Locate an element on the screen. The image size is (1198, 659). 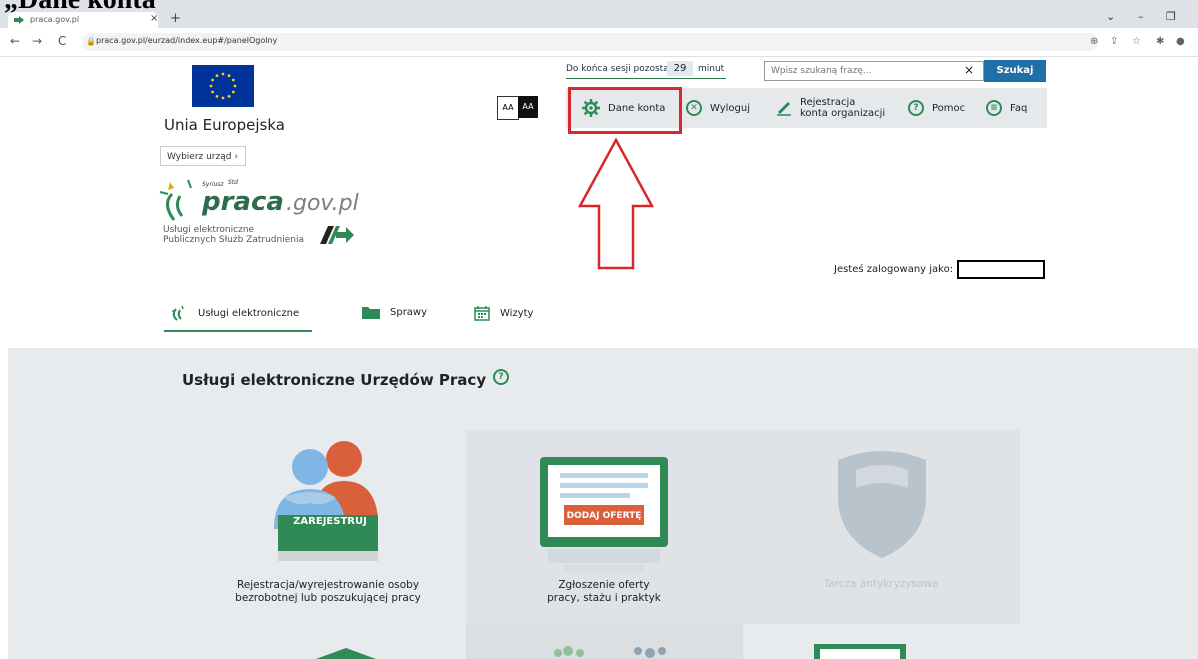
overlay-heading: „Dane konta is located at coordinates (80, 8).